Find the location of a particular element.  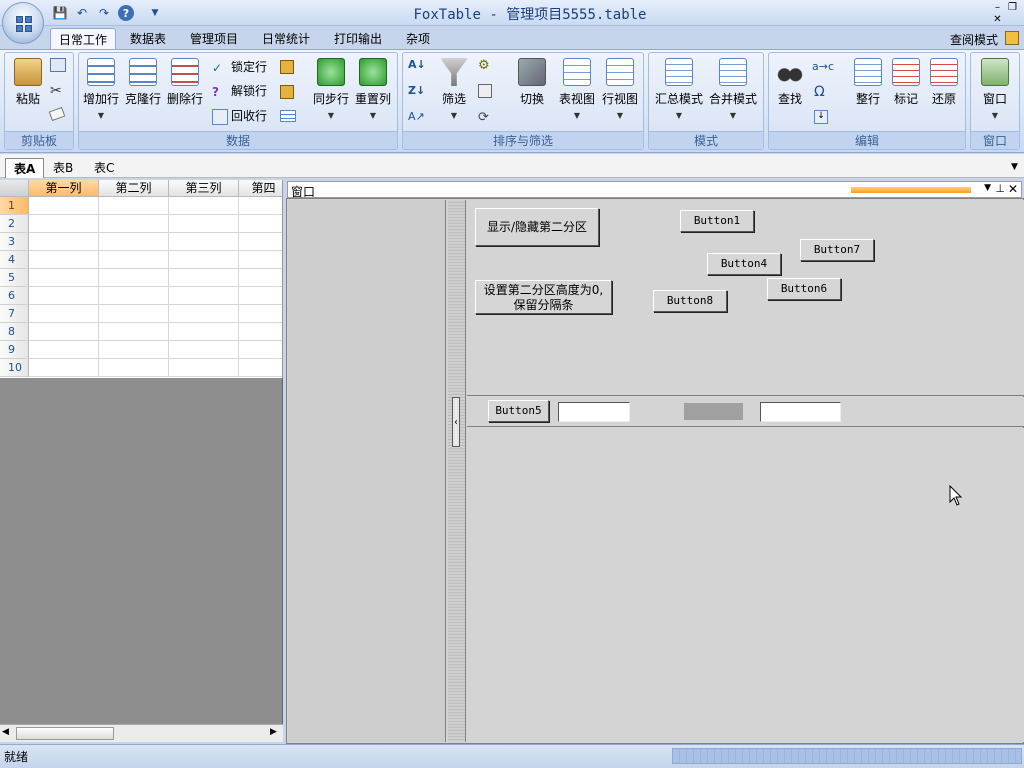

column-header: 第四 is located at coordinates (260, 188).